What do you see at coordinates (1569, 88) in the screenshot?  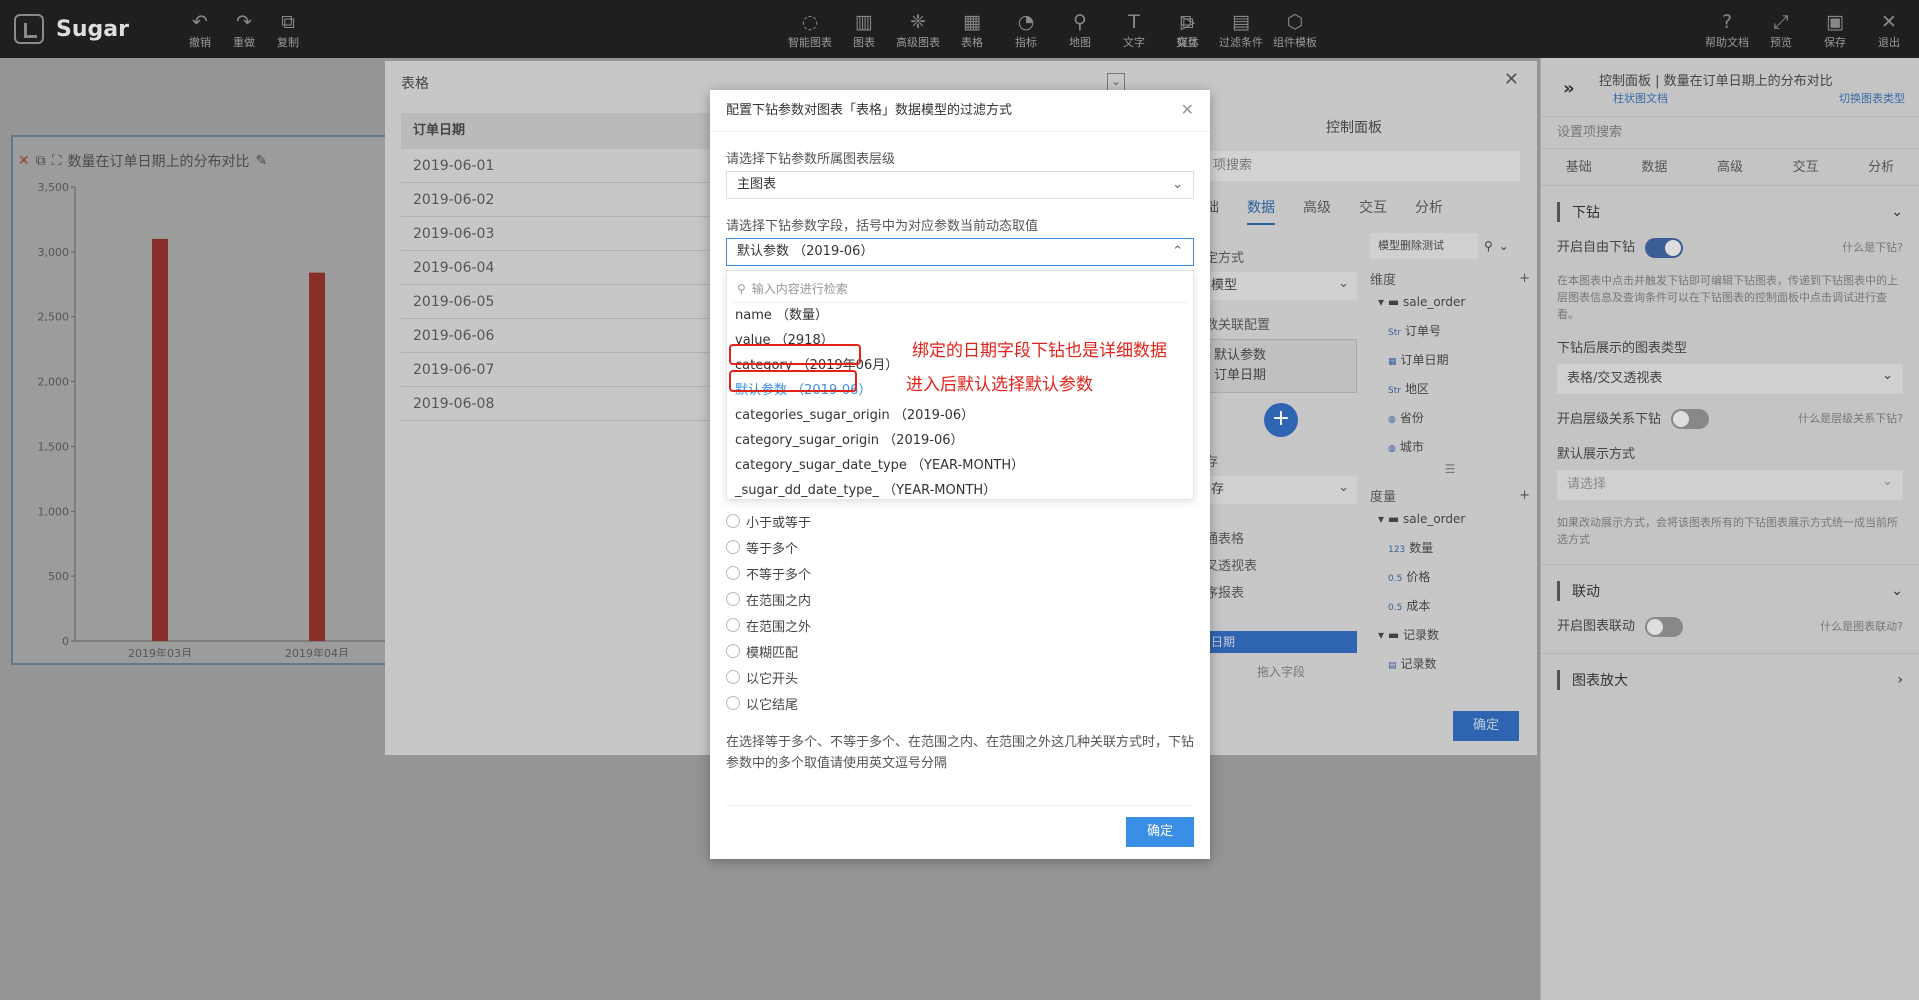 I see `collapse-panel-icon: »` at bounding box center [1569, 88].